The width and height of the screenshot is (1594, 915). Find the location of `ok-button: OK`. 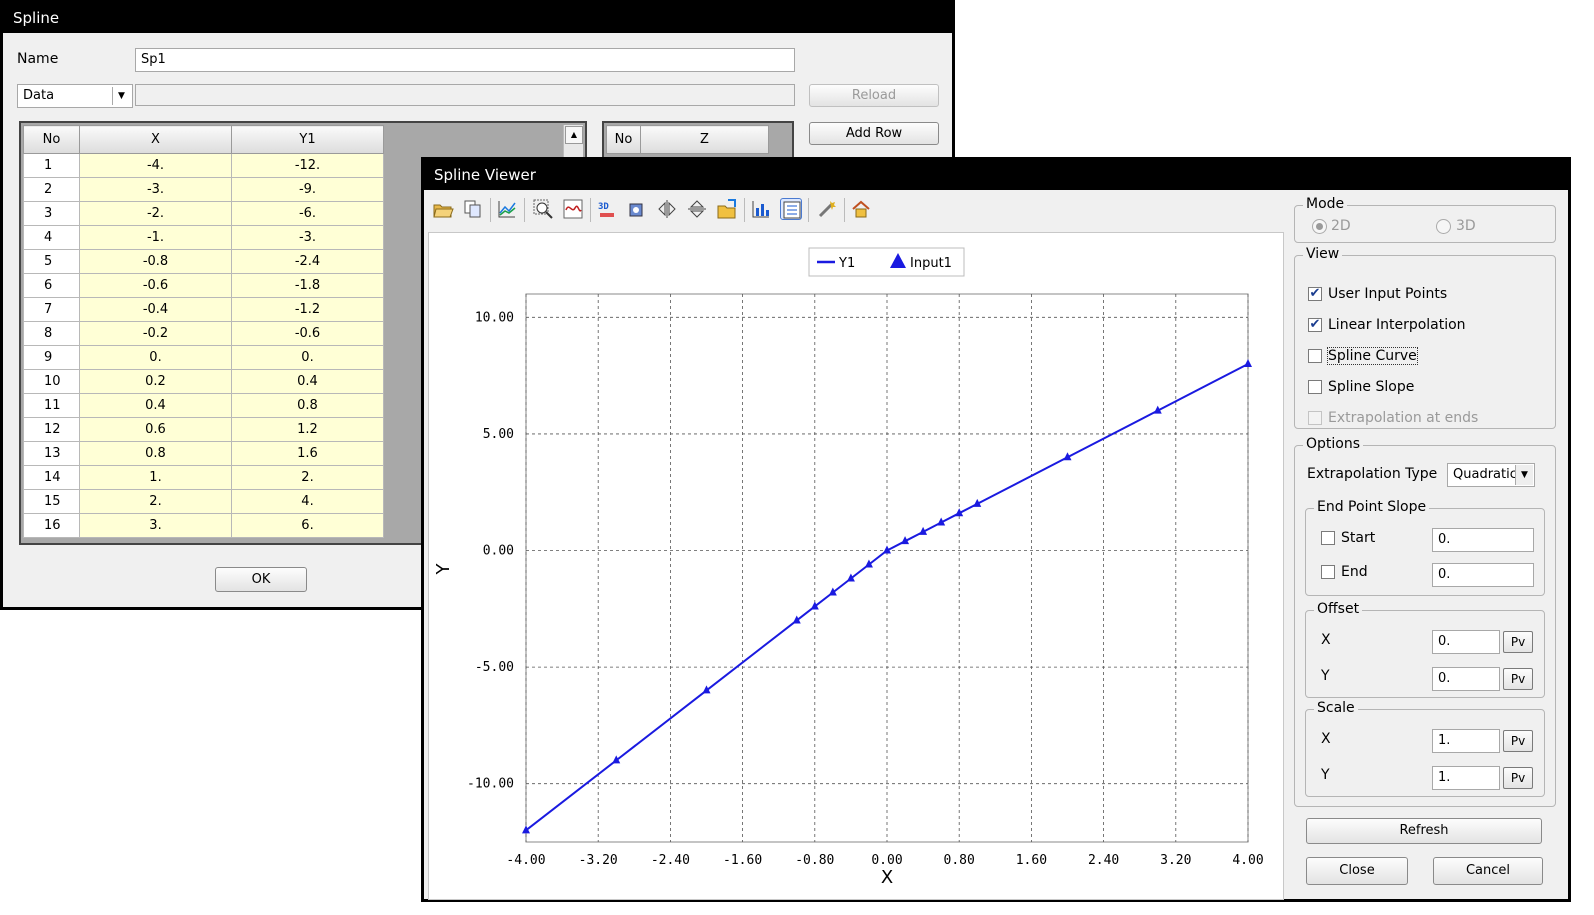

ok-button: OK is located at coordinates (261, 579).